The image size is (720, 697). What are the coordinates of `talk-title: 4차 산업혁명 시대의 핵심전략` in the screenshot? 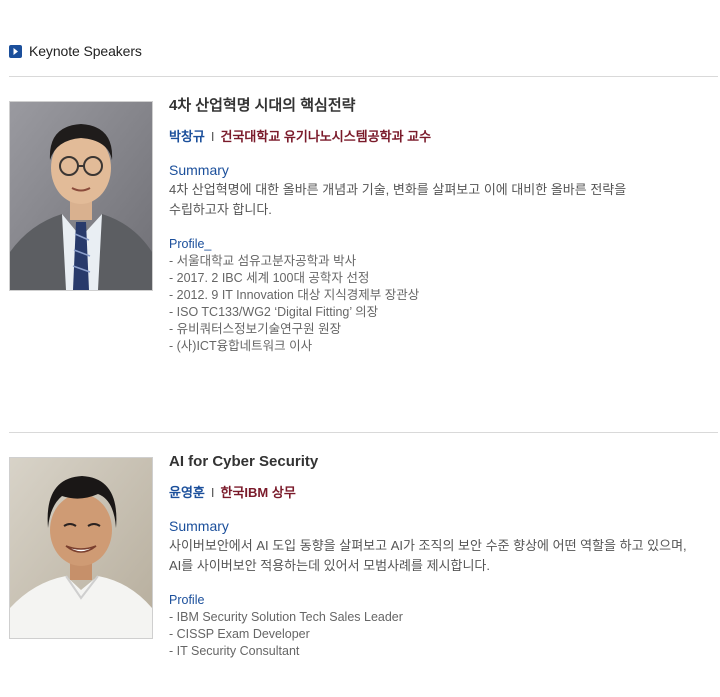 It's located at (262, 105).